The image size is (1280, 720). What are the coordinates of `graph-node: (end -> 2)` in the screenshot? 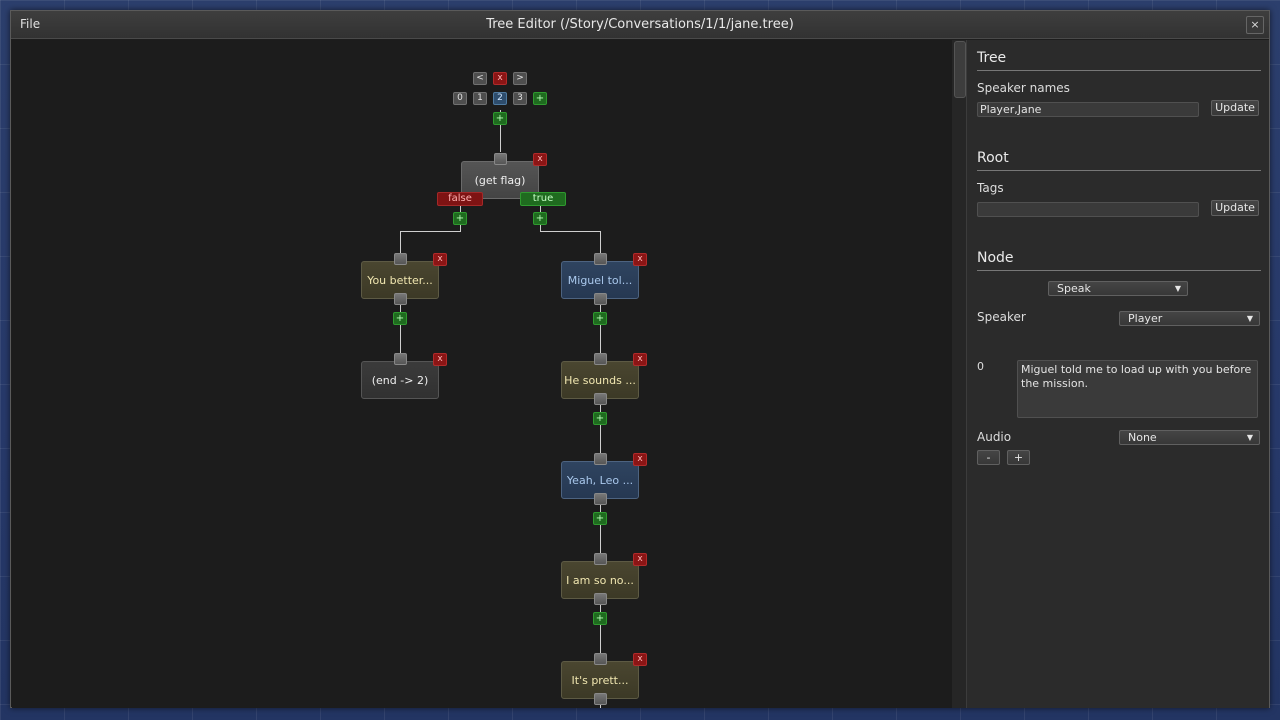 It's located at (400, 380).